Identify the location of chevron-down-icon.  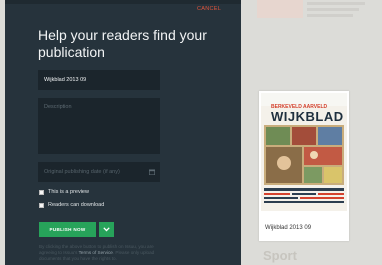
(106, 229).